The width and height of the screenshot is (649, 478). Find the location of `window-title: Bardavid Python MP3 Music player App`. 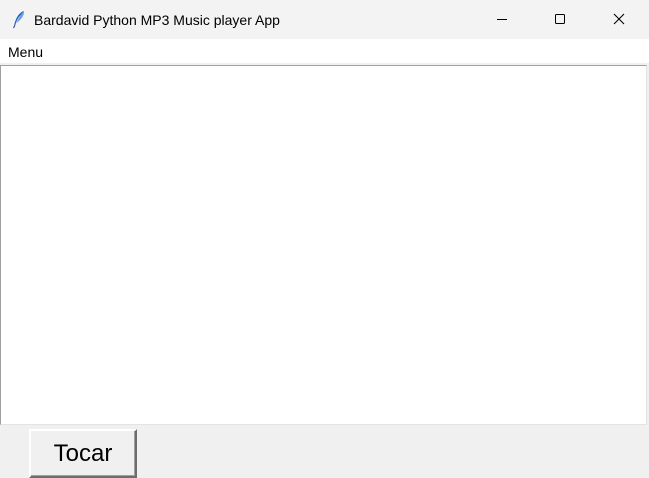

window-title: Bardavid Python MP3 Music player App is located at coordinates (157, 20).